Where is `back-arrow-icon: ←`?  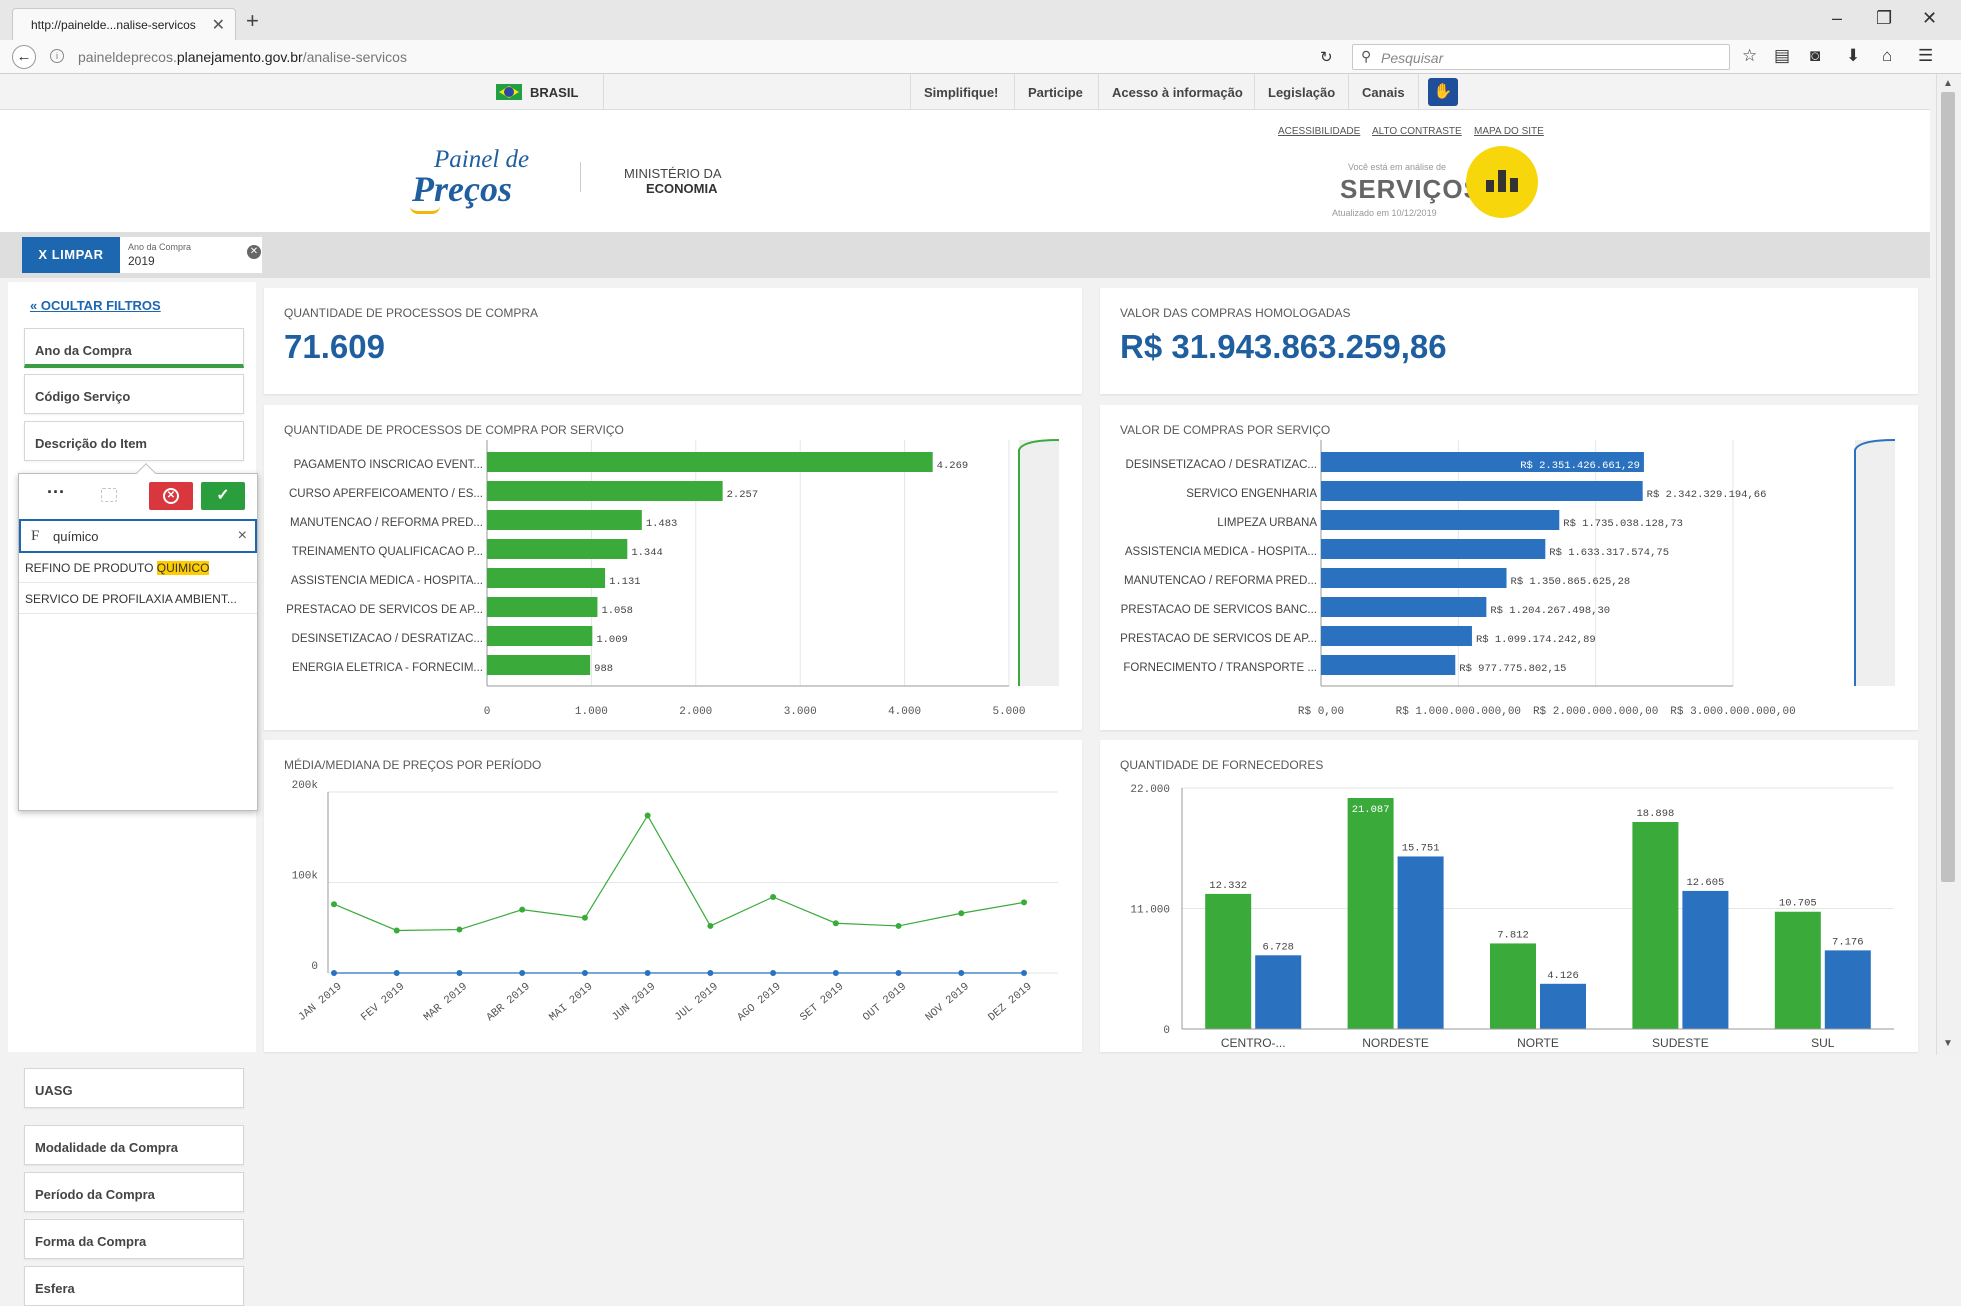
back-arrow-icon: ← is located at coordinates (24, 57).